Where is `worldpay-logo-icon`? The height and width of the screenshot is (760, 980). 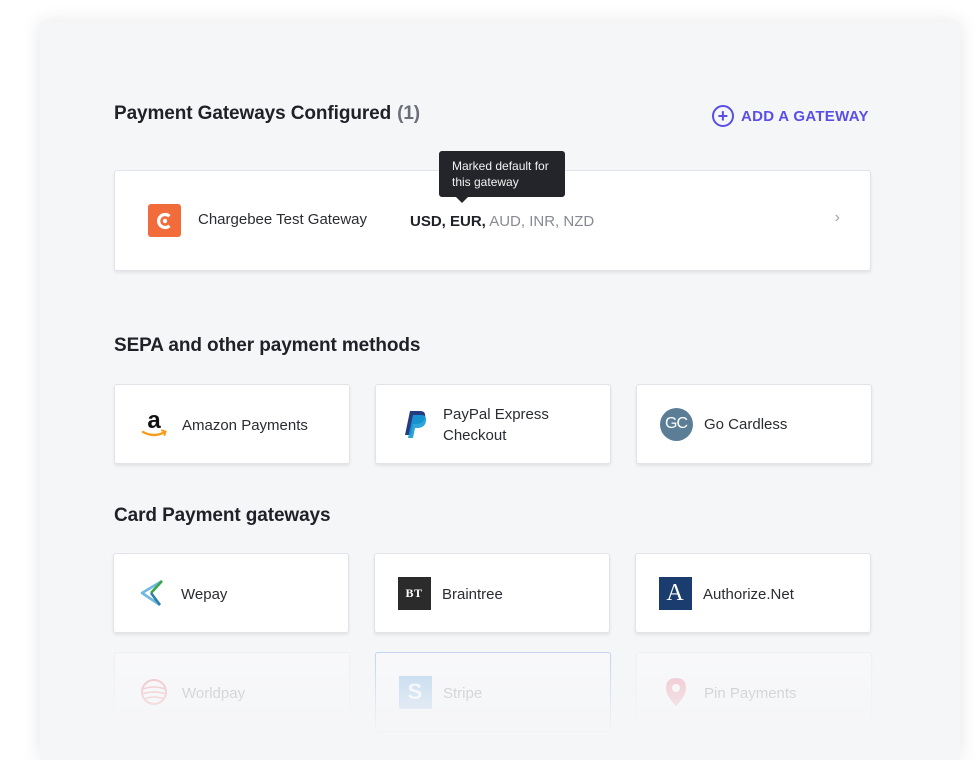
worldpay-logo-icon is located at coordinates (154, 692).